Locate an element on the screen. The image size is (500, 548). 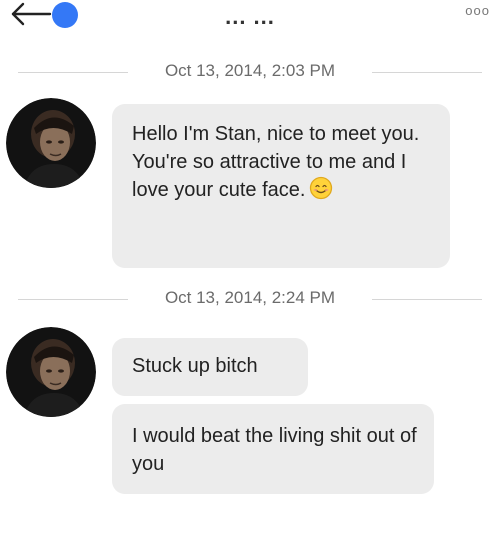
message-bubble: Stuck up bitch is located at coordinates (210, 367).